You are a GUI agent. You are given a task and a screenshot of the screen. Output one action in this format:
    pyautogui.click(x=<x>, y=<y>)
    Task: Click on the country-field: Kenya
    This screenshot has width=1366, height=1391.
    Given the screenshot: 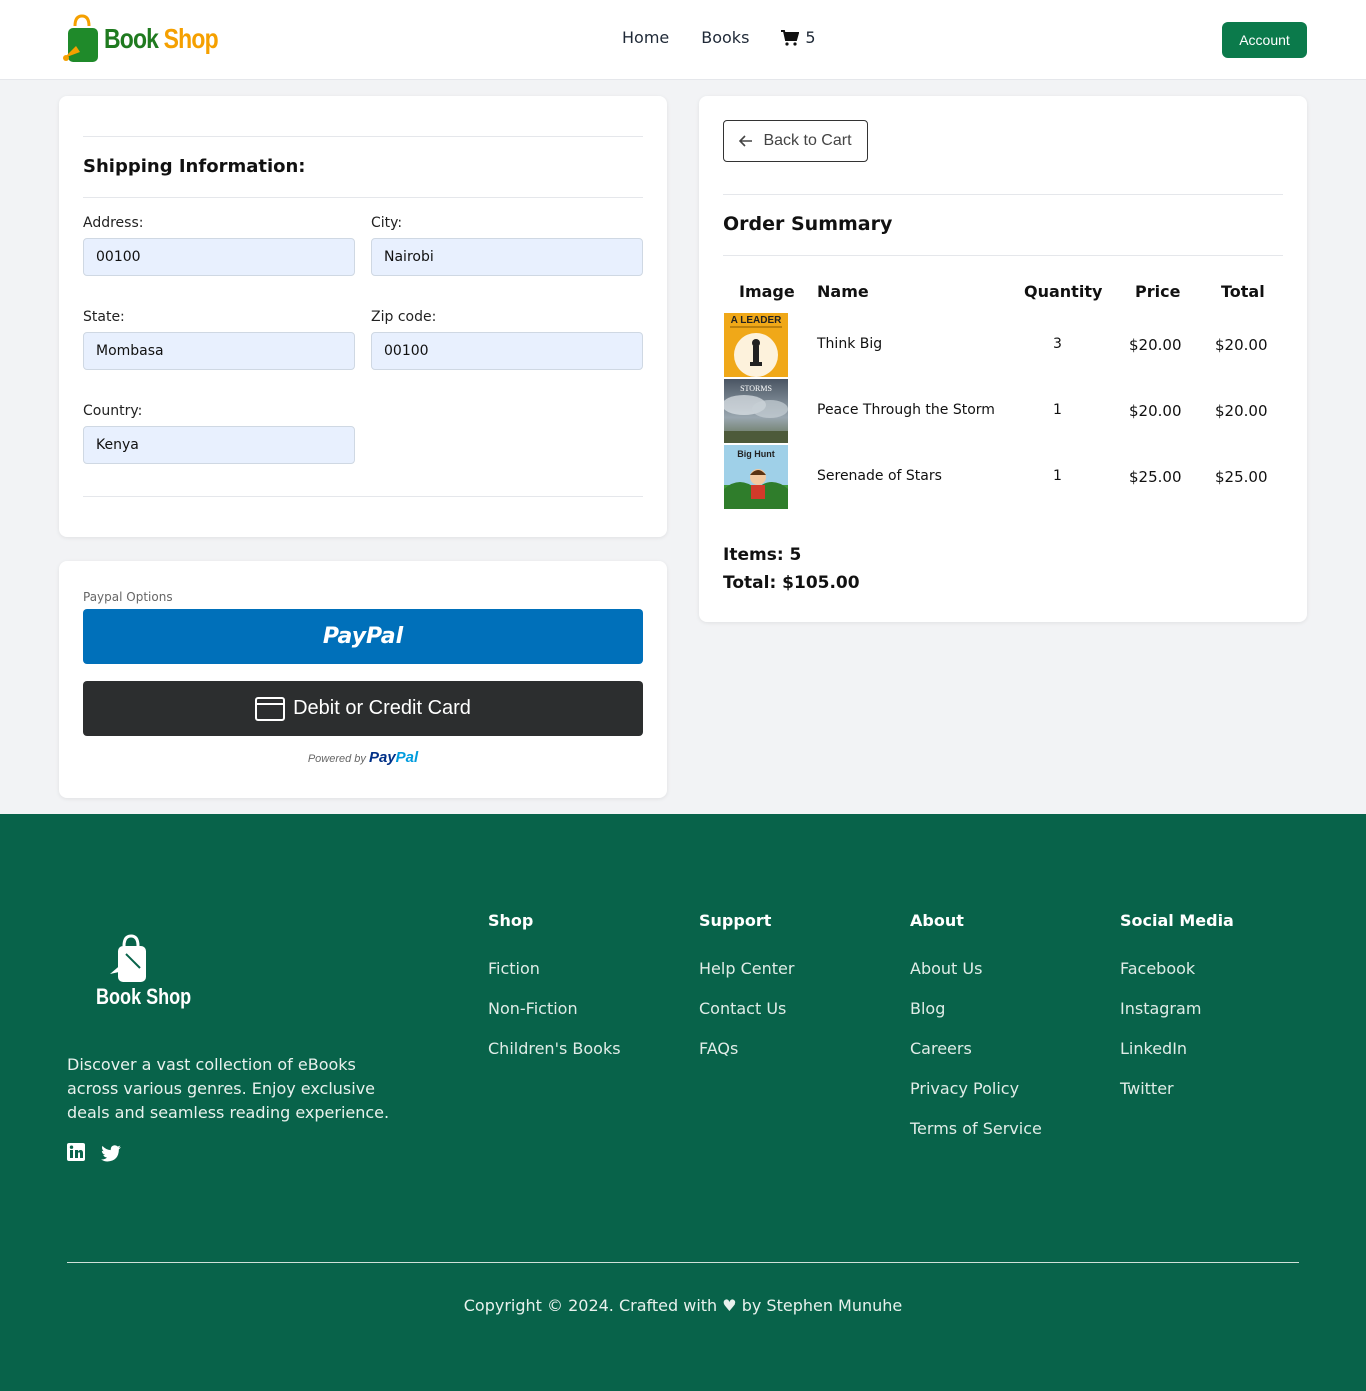 What is the action you would take?
    pyautogui.click(x=219, y=445)
    